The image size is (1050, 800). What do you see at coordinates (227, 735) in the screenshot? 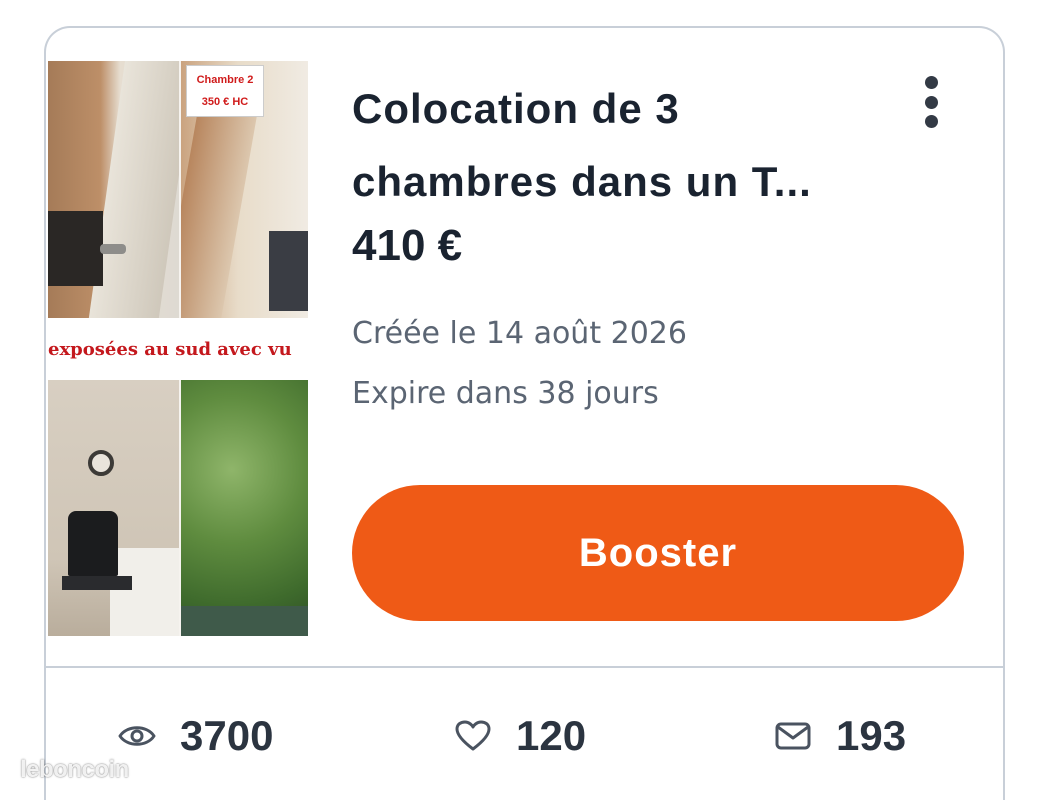
I see `views-count: 3700` at bounding box center [227, 735].